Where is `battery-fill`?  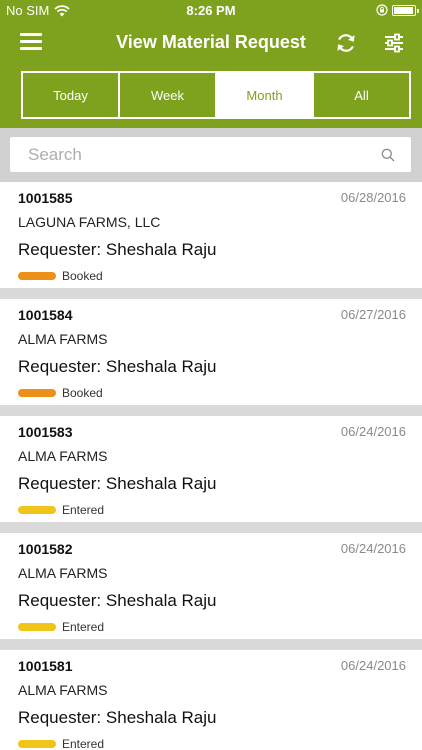 battery-fill is located at coordinates (403, 10).